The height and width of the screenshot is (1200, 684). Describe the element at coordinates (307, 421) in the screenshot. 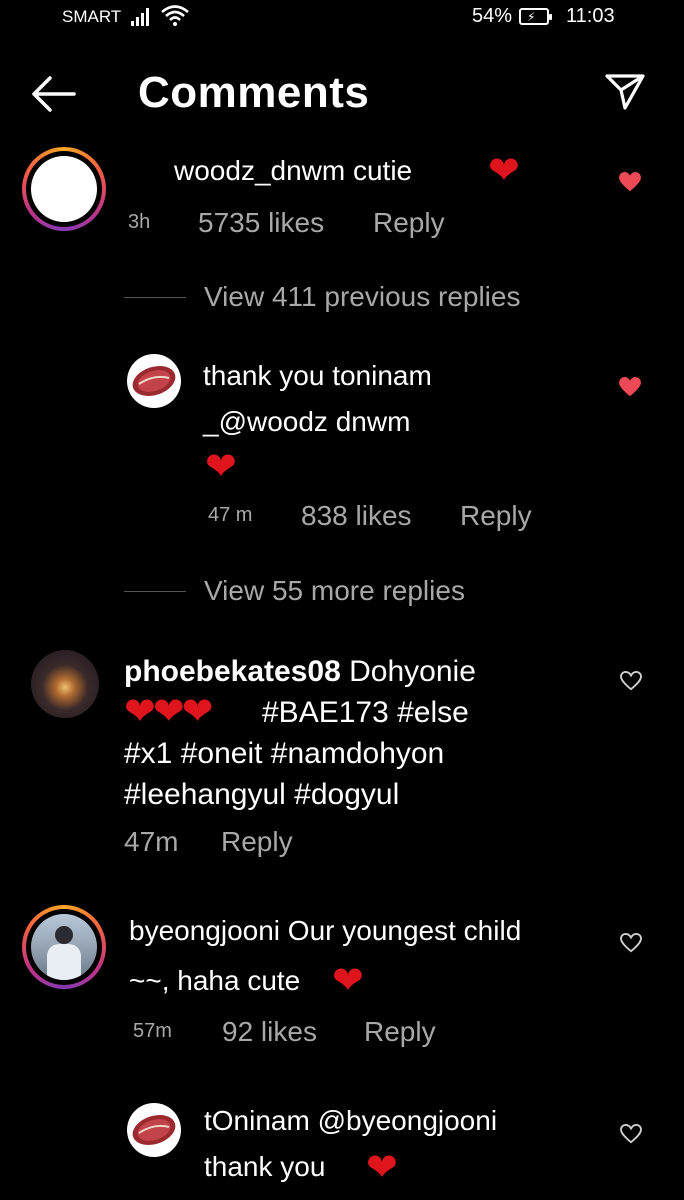

I see `reply-text-line: _@woodz dnwm` at that location.